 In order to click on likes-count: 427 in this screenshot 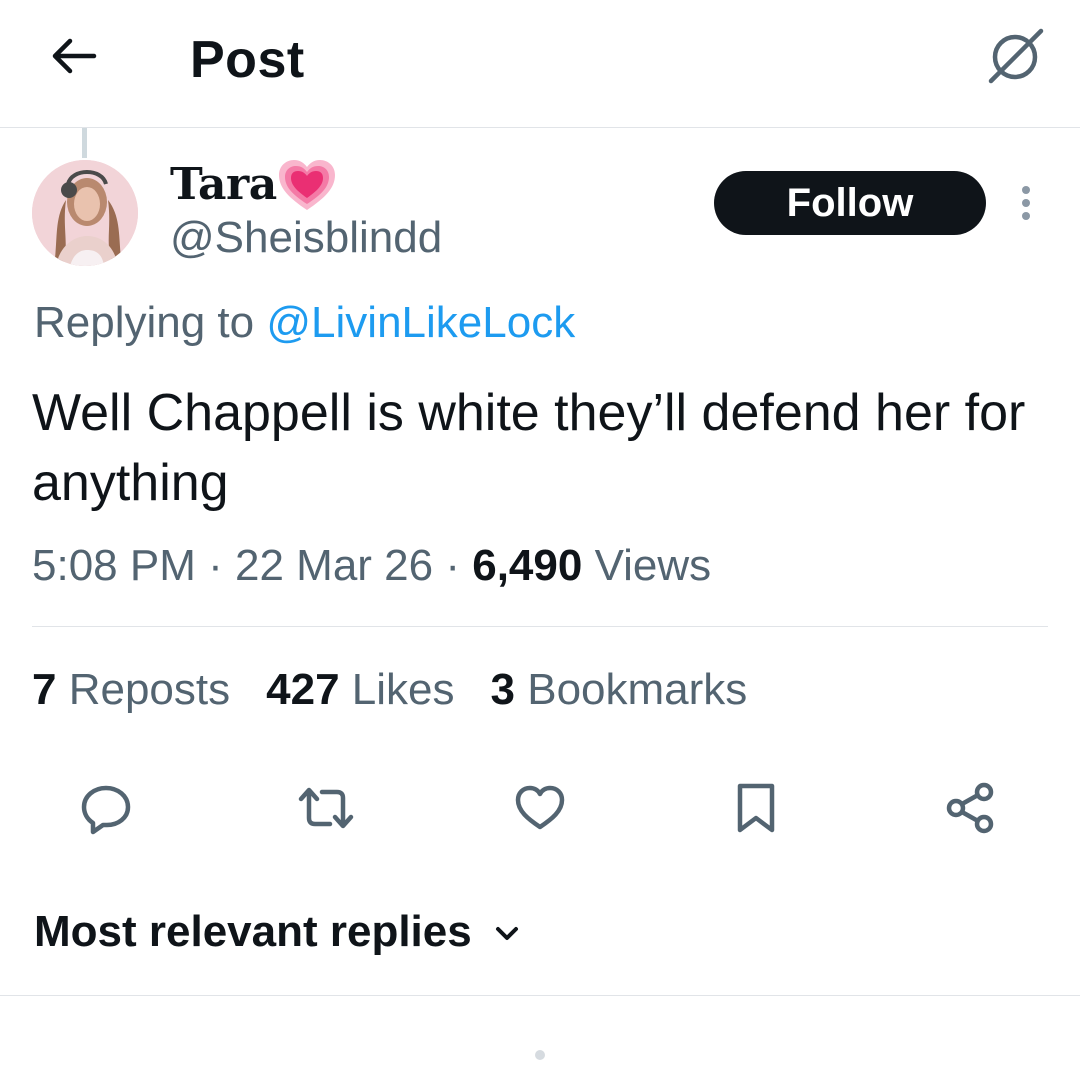, I will do `click(303, 689)`.